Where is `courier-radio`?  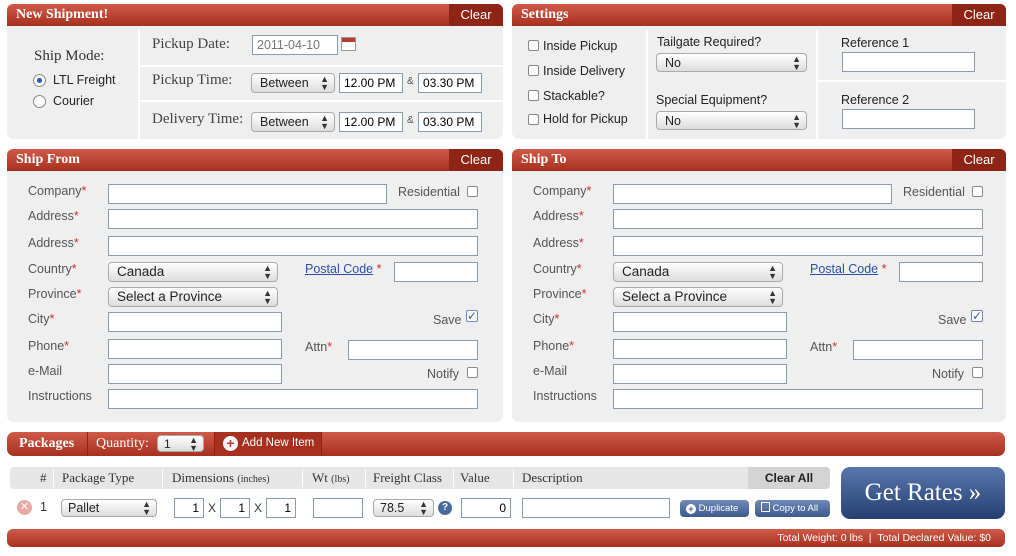 courier-radio is located at coordinates (39, 101).